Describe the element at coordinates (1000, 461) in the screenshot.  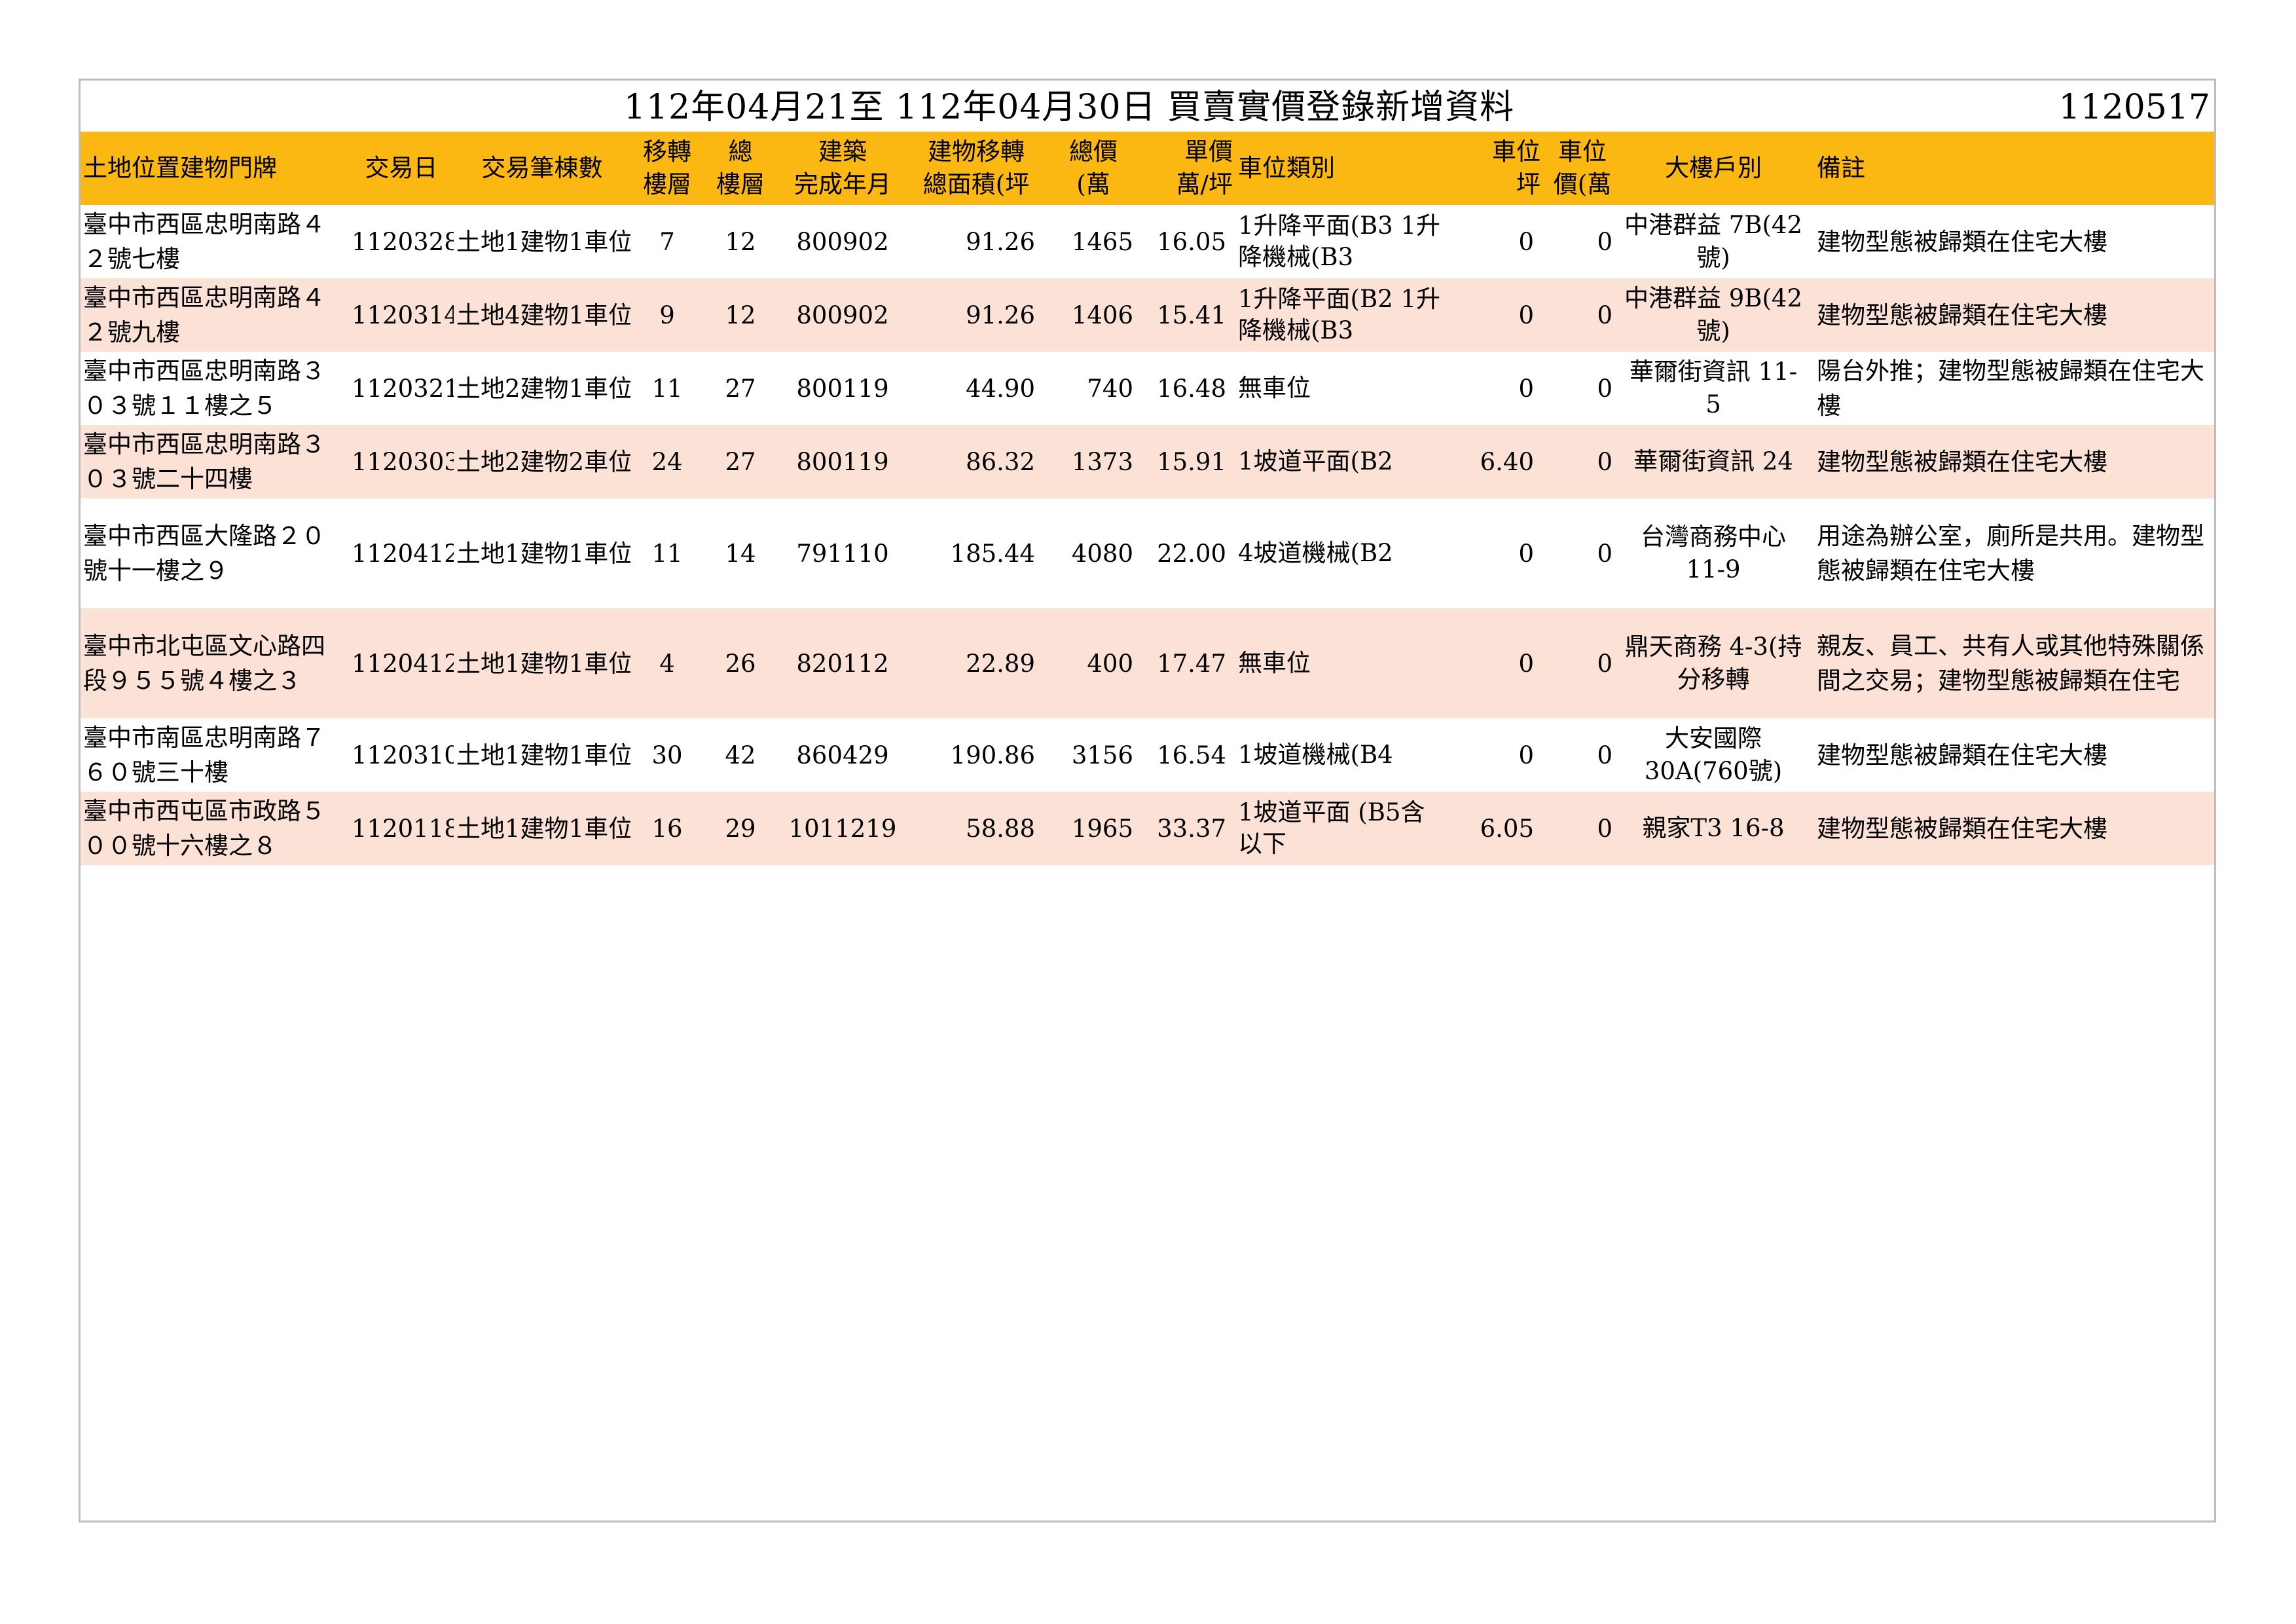
I see `cell-area: 86.32` at that location.